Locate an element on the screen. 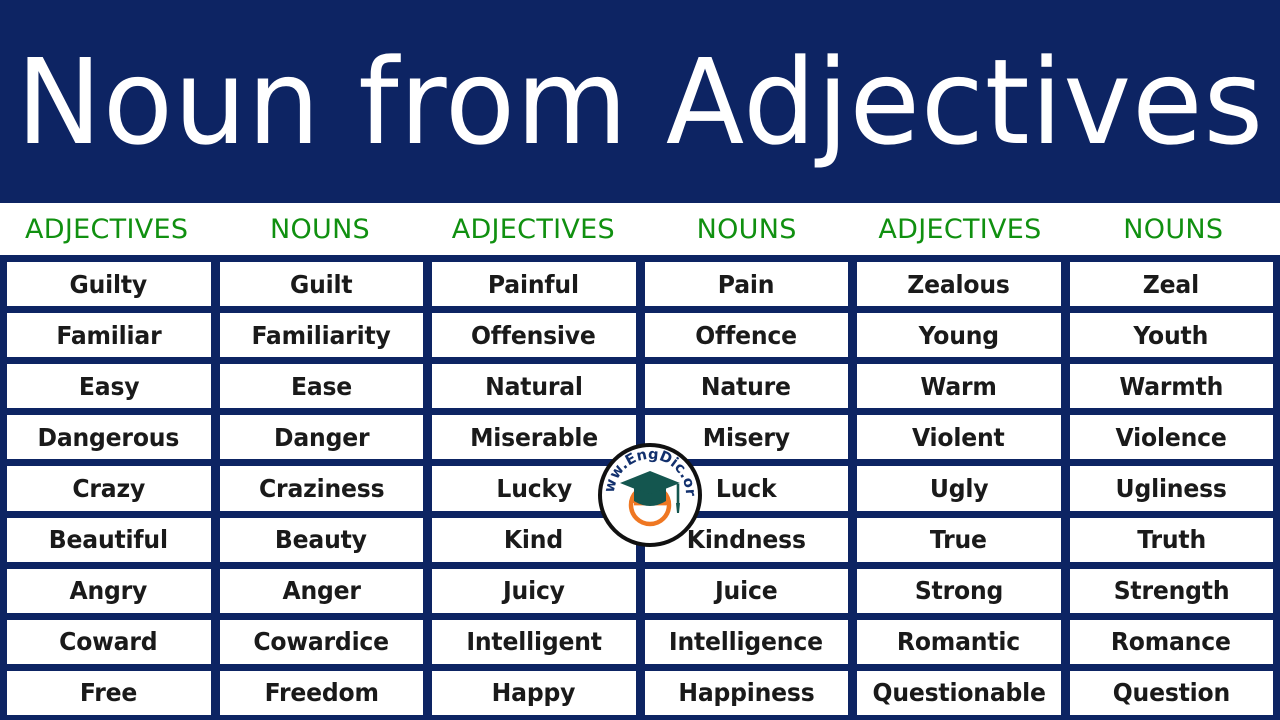  cell-text: Familiar is located at coordinates (109, 335).